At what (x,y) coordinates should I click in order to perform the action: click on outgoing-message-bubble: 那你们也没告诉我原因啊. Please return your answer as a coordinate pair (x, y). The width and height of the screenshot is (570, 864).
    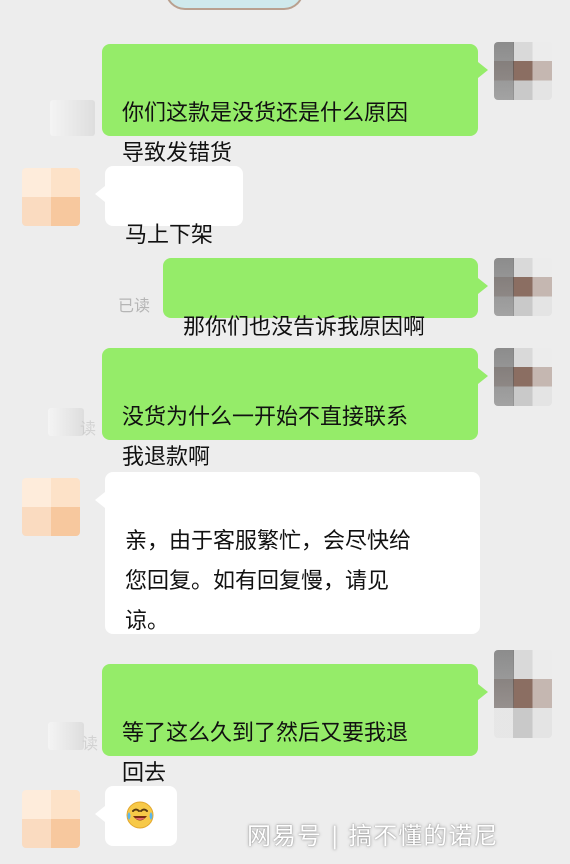
    Looking at the image, I should click on (320, 299).